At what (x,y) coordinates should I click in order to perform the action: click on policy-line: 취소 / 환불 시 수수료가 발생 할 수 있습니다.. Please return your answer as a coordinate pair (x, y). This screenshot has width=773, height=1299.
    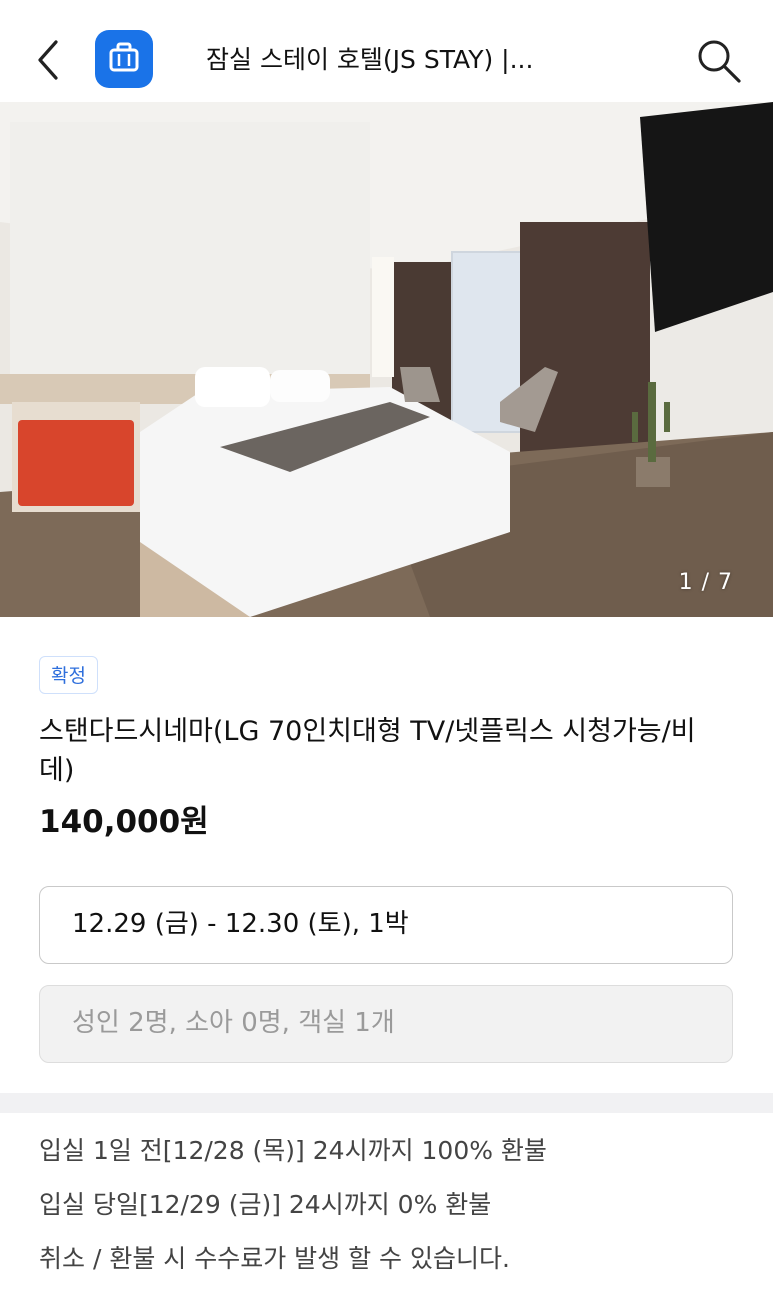
    Looking at the image, I should click on (274, 1258).